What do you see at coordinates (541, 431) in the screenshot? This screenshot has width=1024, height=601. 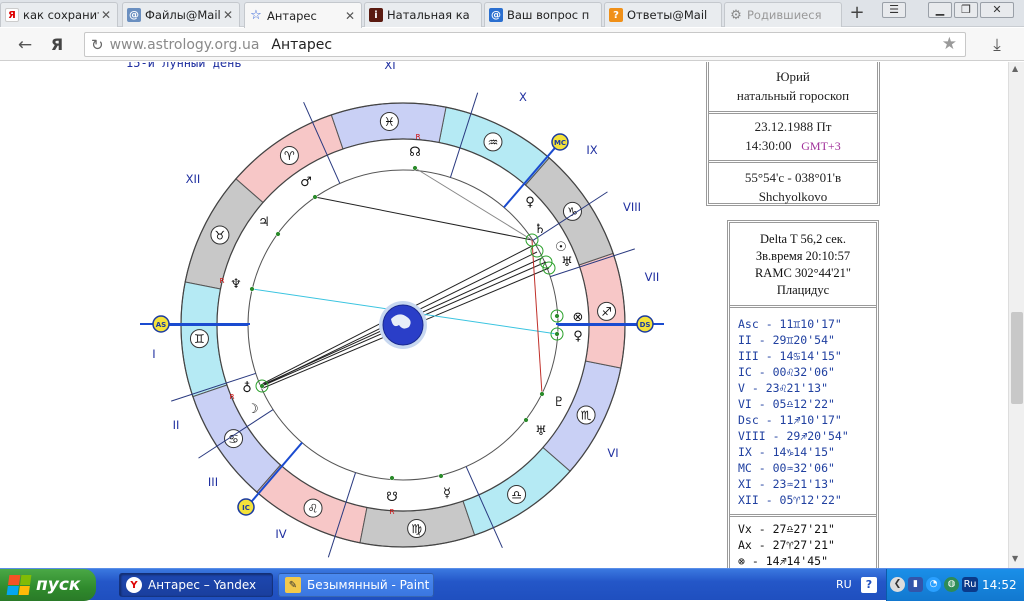 I see `planet-glyph: ♅` at bounding box center [541, 431].